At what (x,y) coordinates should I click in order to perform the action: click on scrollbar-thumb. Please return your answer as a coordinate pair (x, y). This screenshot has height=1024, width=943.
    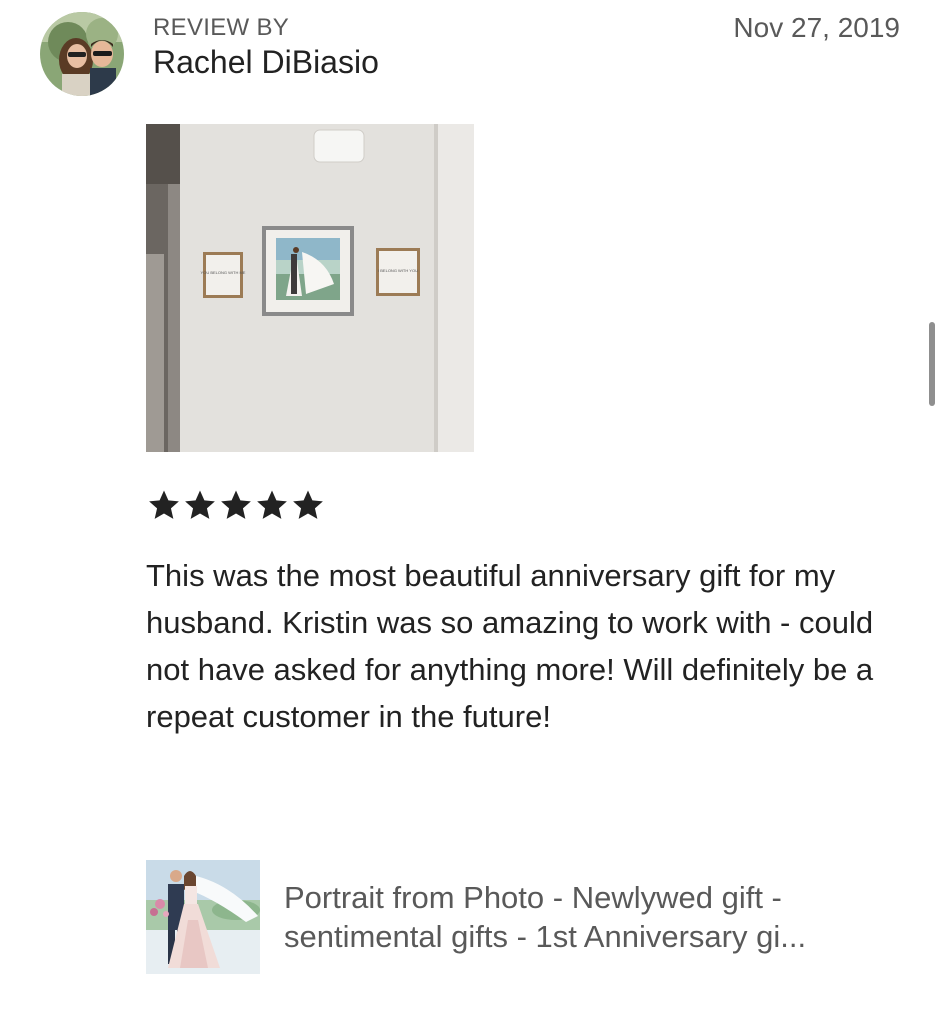
    Looking at the image, I should click on (932, 364).